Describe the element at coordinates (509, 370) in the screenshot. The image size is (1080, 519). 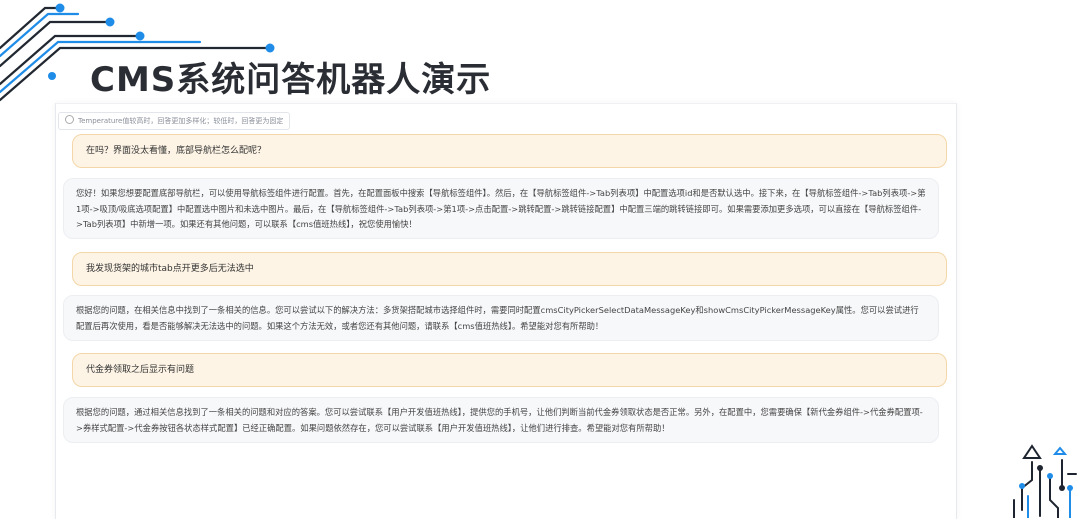
I see `user-message: 代金券领取之后显示有问题` at that location.